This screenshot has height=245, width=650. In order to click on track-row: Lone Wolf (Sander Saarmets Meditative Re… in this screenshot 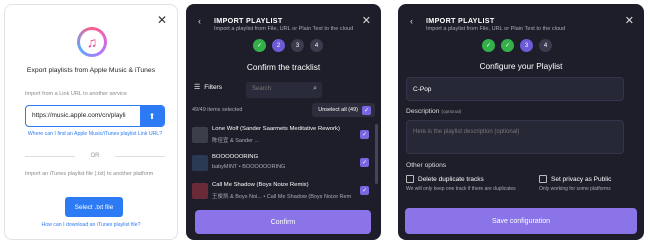, I will do `click(283, 135)`.